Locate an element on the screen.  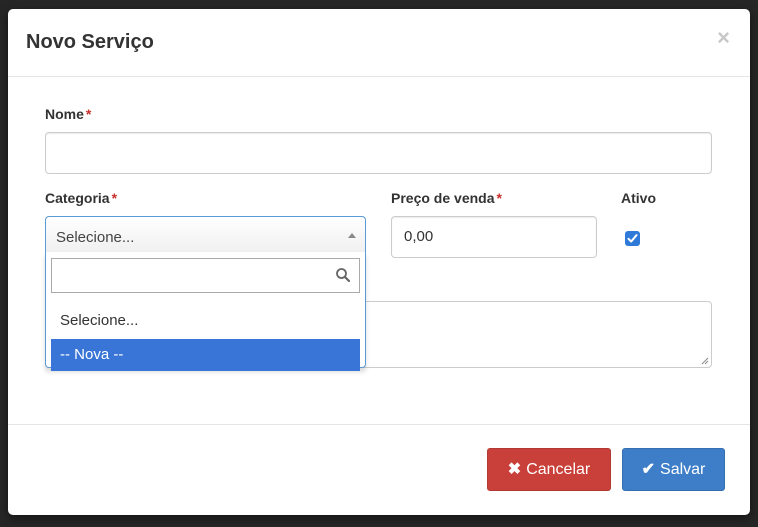
nome-label-text: Nome is located at coordinates (64, 114).